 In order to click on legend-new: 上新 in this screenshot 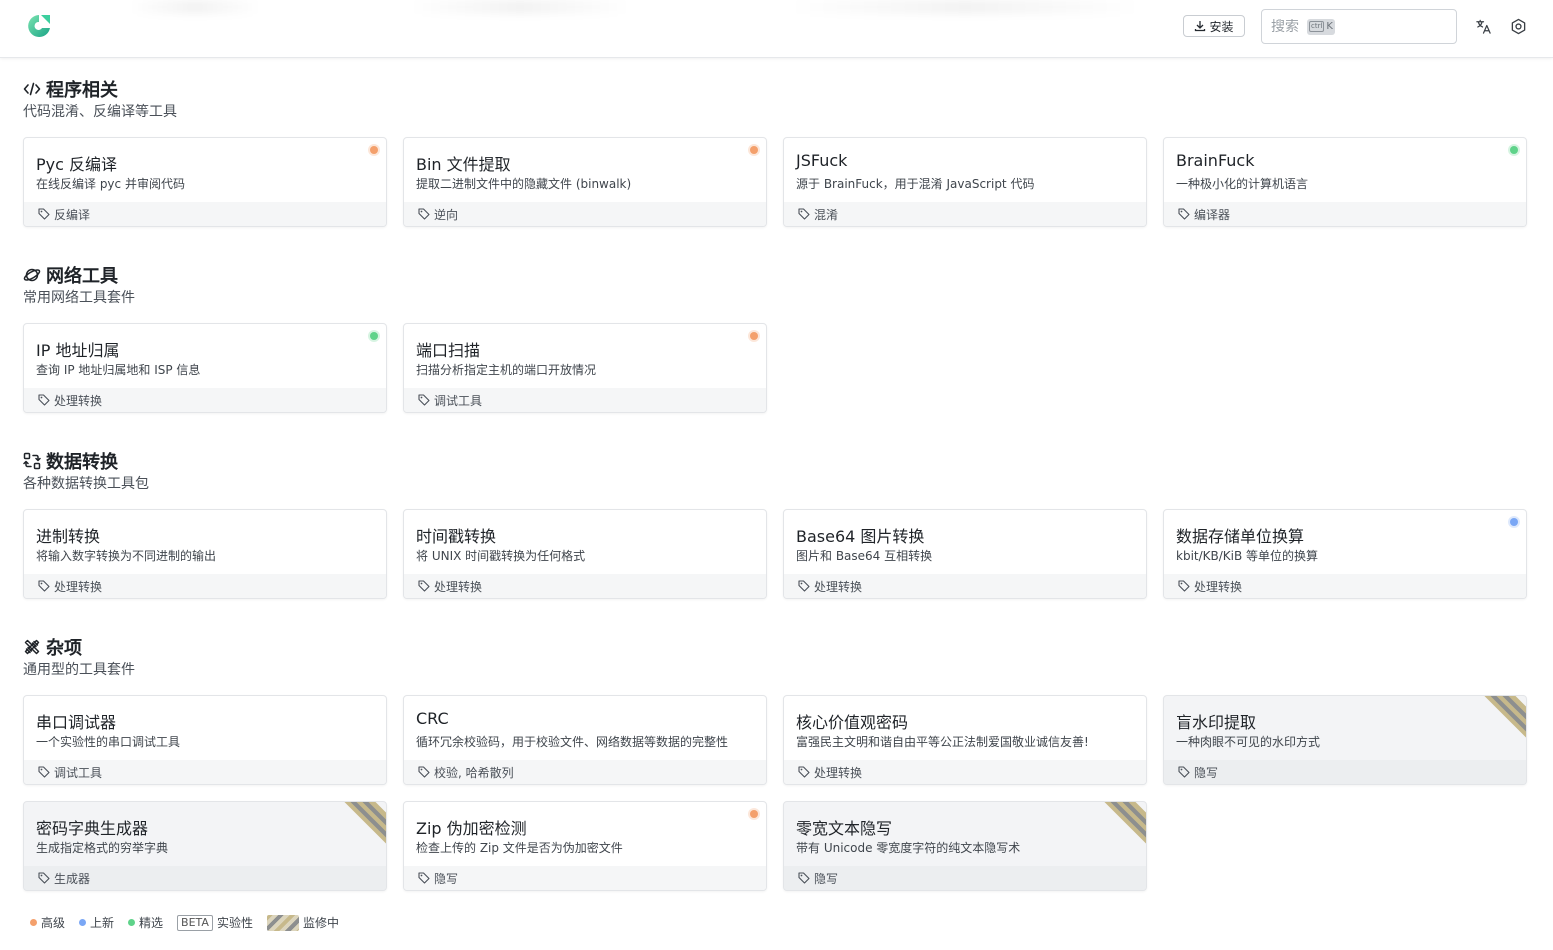, I will do `click(96, 922)`.